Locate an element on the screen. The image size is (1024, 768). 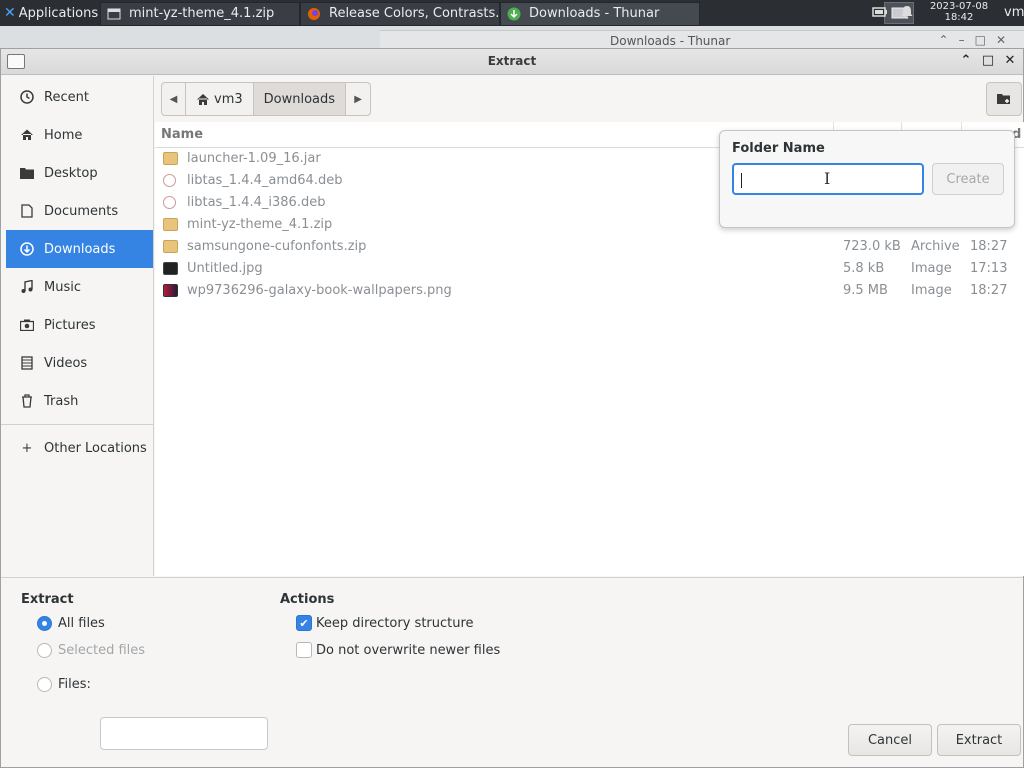
sidebar-item-recent: Recent is located at coordinates (77, 97).